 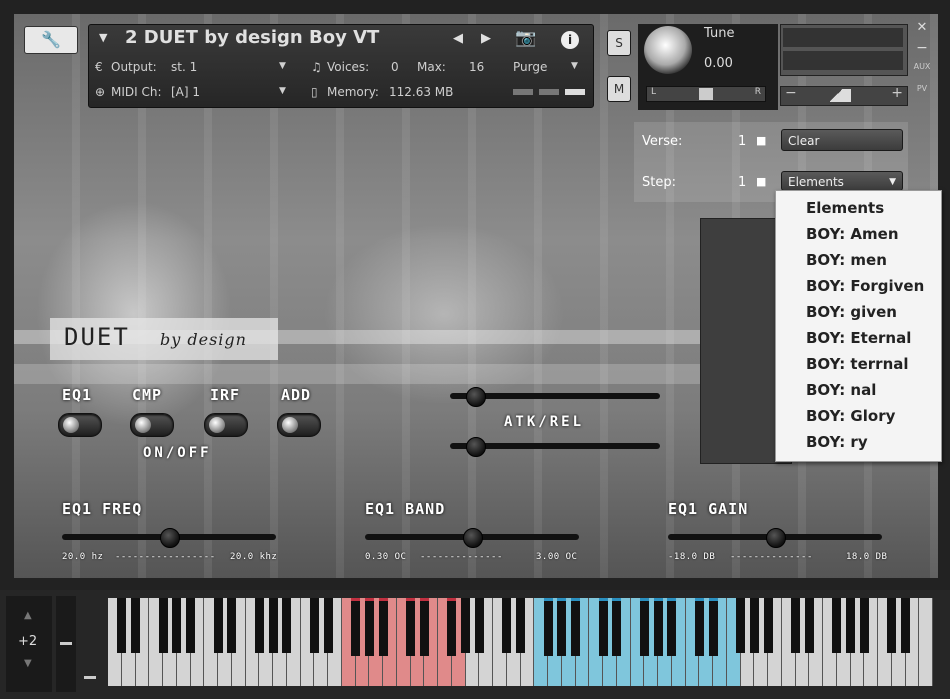 I want to click on menu-item: BOY: terrnal, so click(x=858, y=364).